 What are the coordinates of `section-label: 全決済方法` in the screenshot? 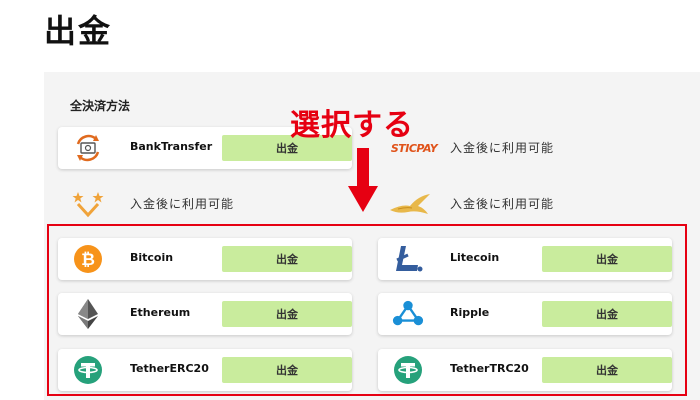 It's located at (100, 106).